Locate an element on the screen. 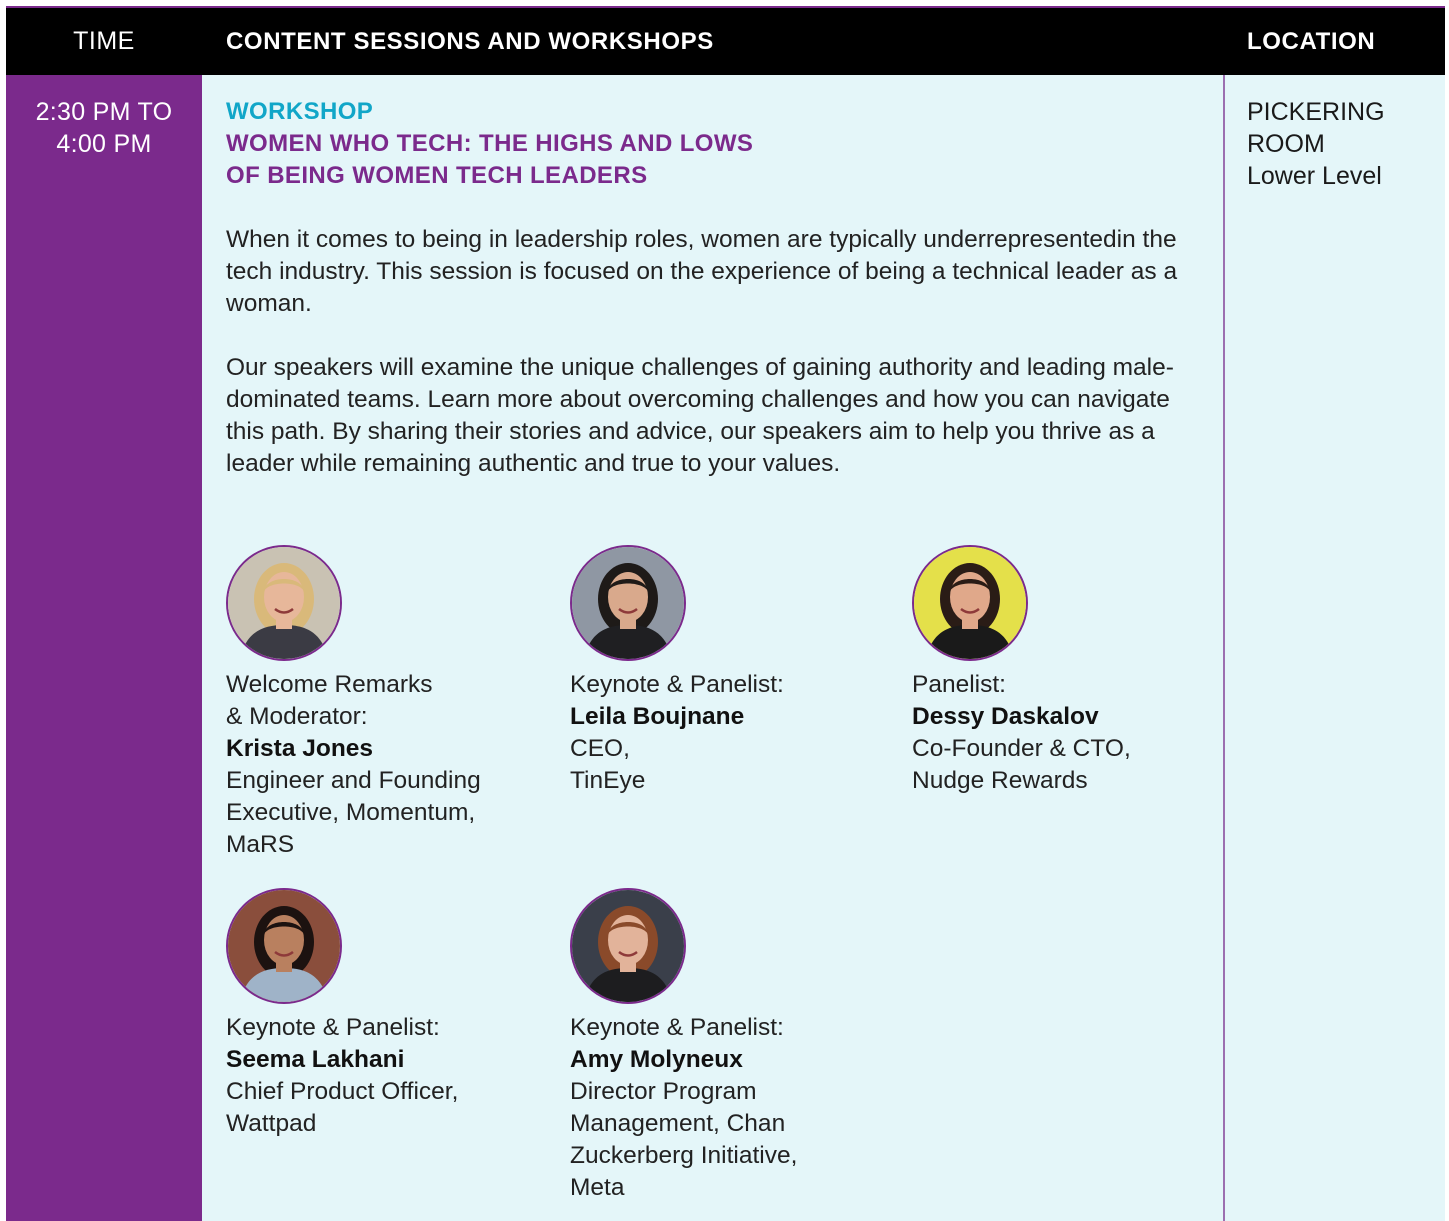 The height and width of the screenshot is (1221, 1449). session-time: 2:30 PM TO 4:00 PM is located at coordinates (104, 128).